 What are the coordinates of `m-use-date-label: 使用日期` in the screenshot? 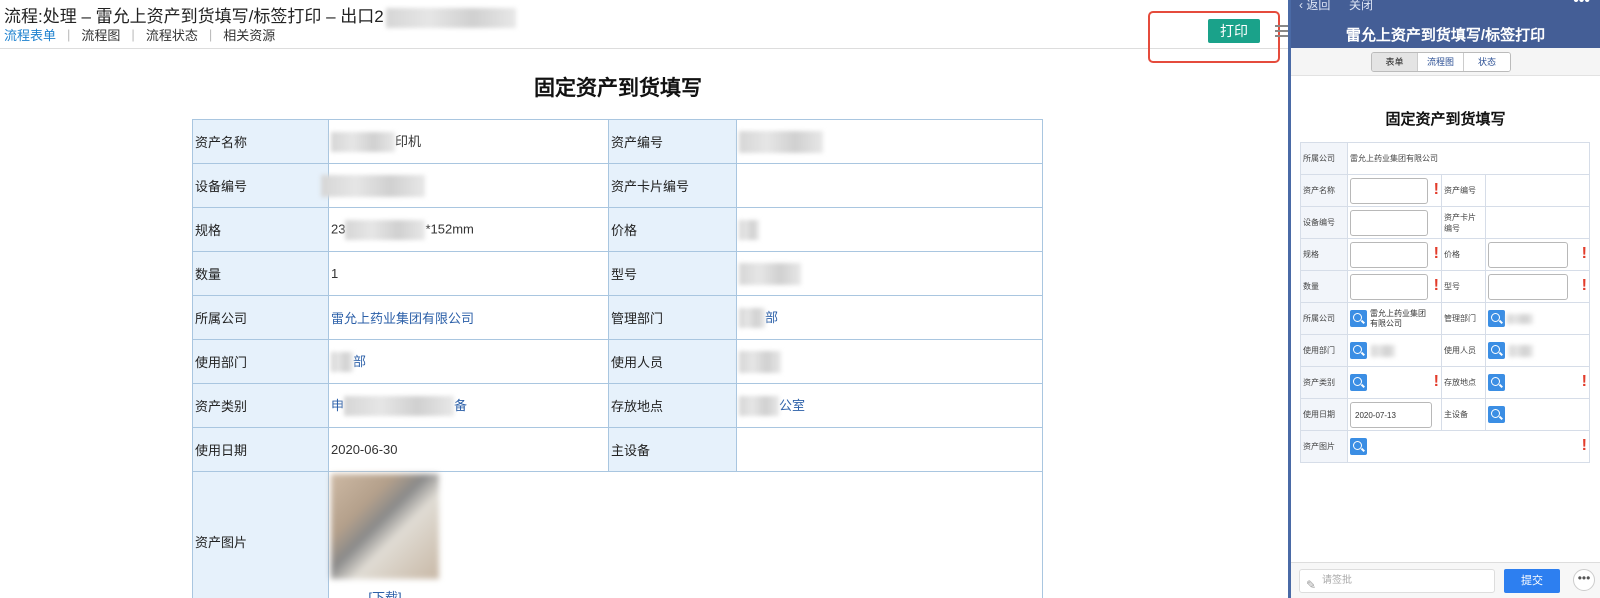 It's located at (1324, 414).